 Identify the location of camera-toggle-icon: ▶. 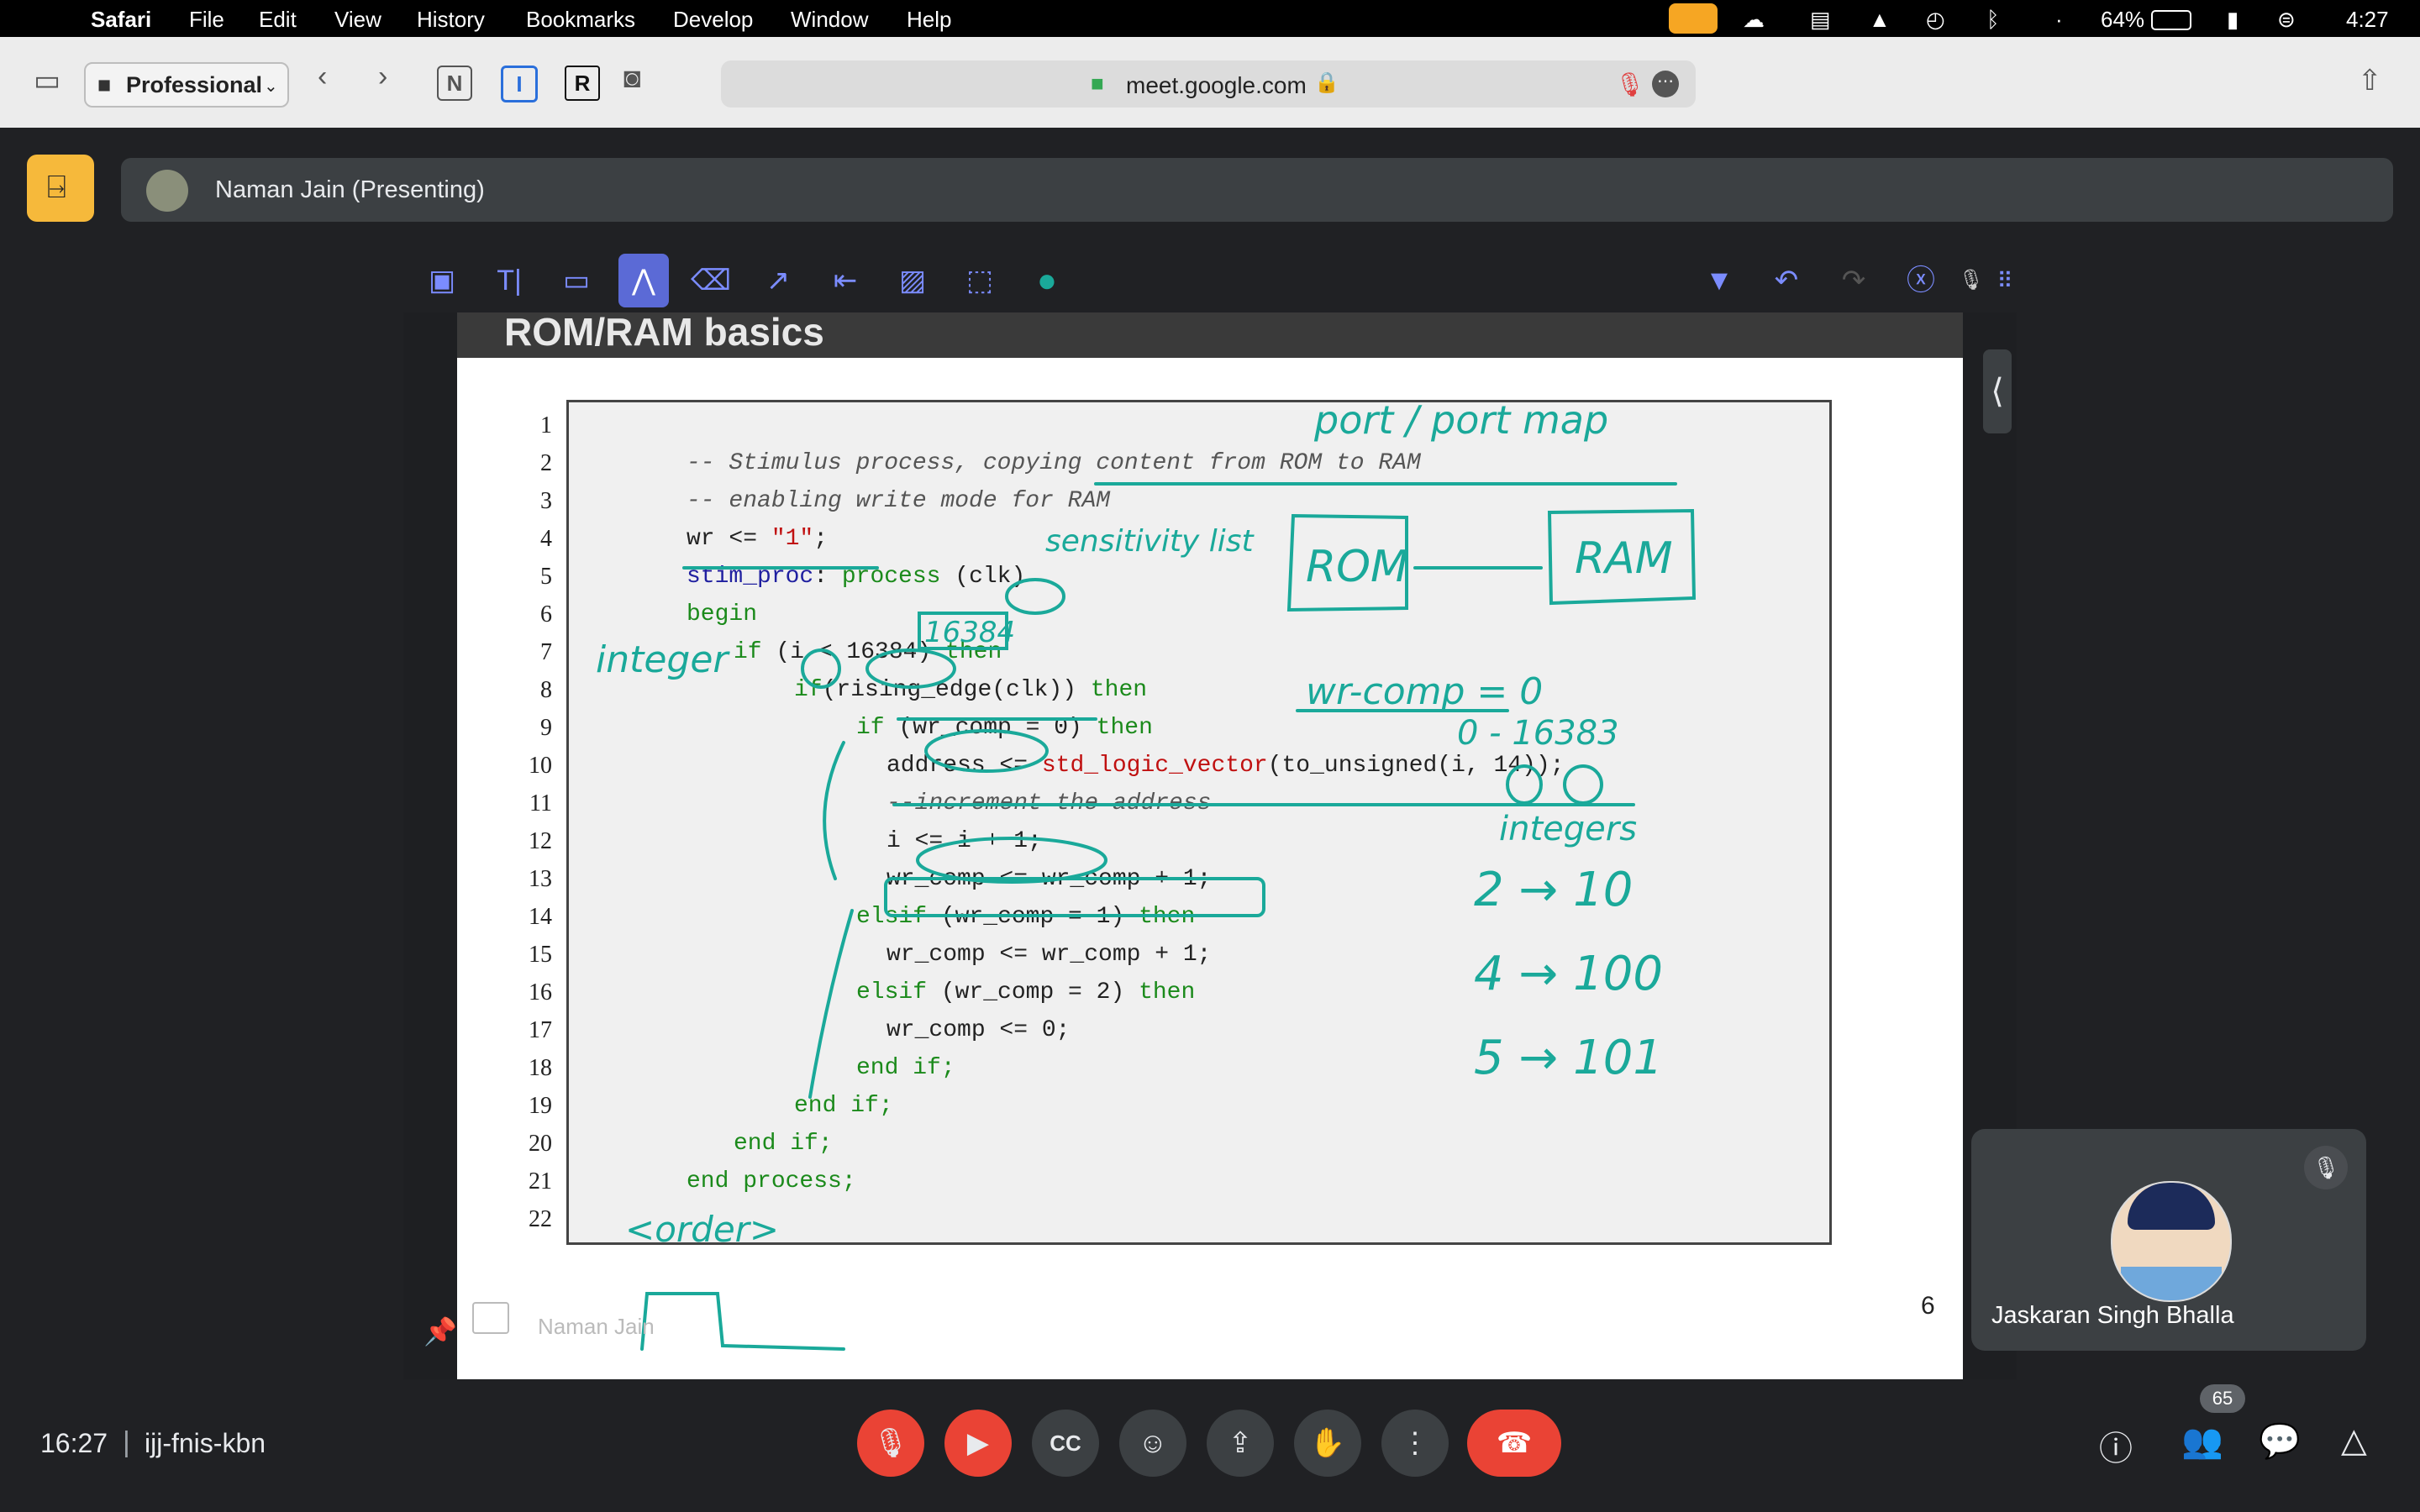
(978, 1443).